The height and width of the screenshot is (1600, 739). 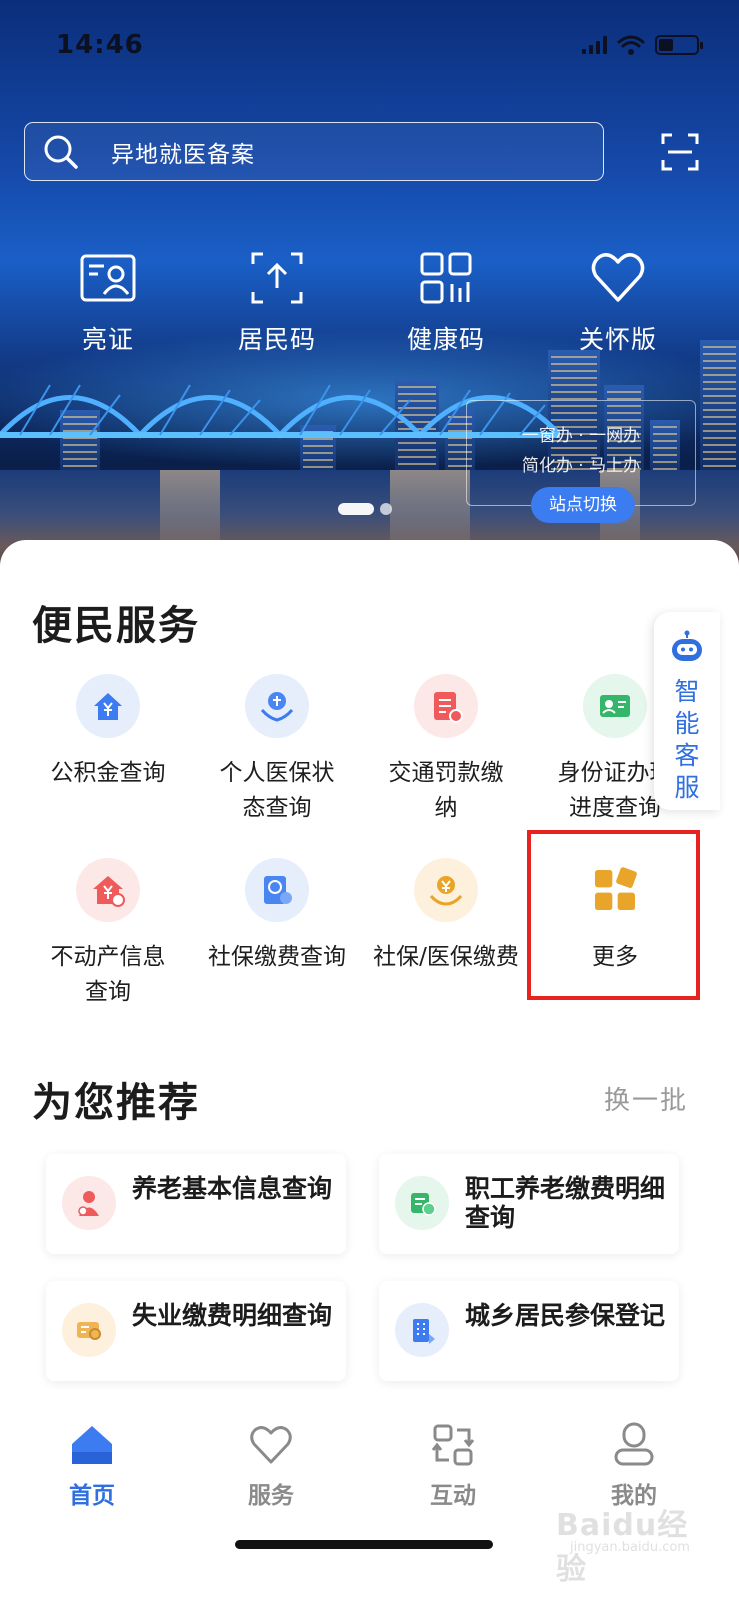 I want to click on highlight-box-more, so click(x=613, y=915).